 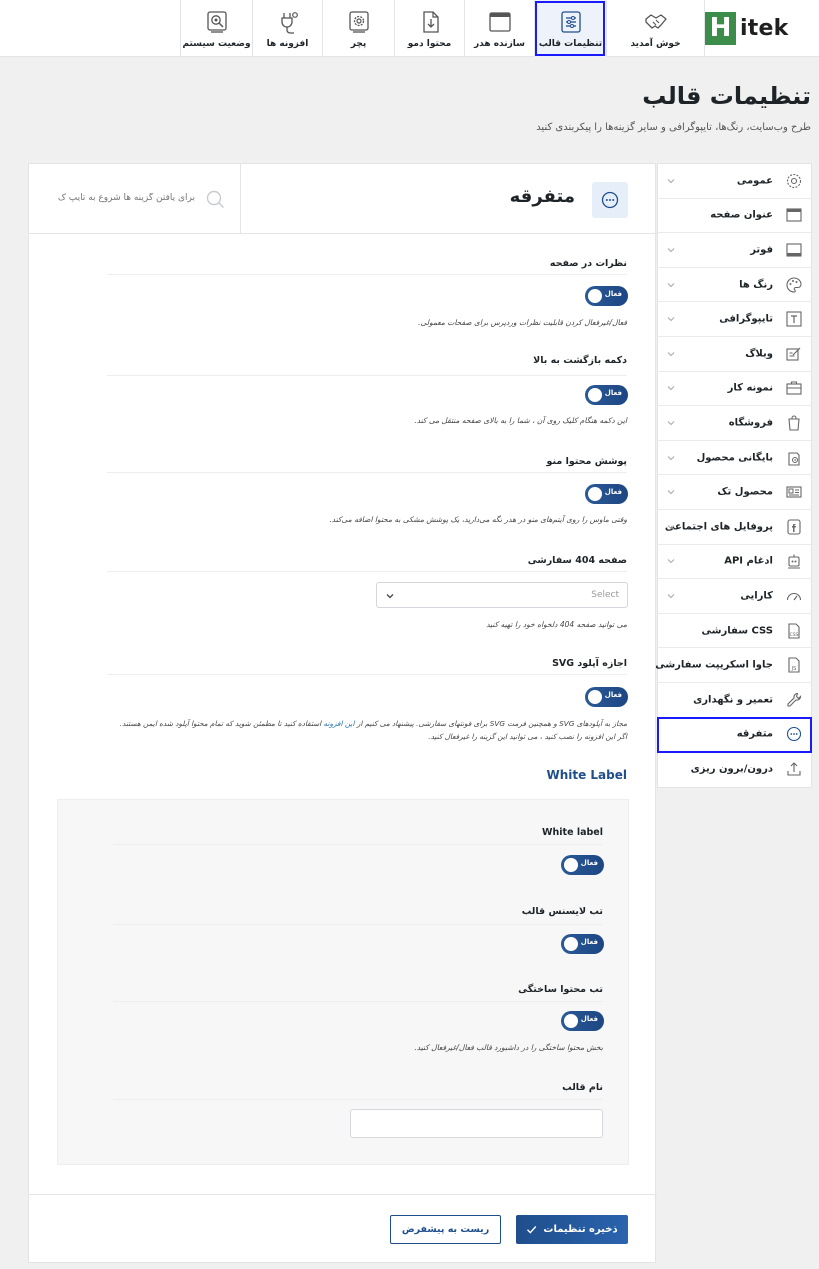 What do you see at coordinates (570, 28) in the screenshot?
I see `nav-theme-settings: تنظیمات قالب` at bounding box center [570, 28].